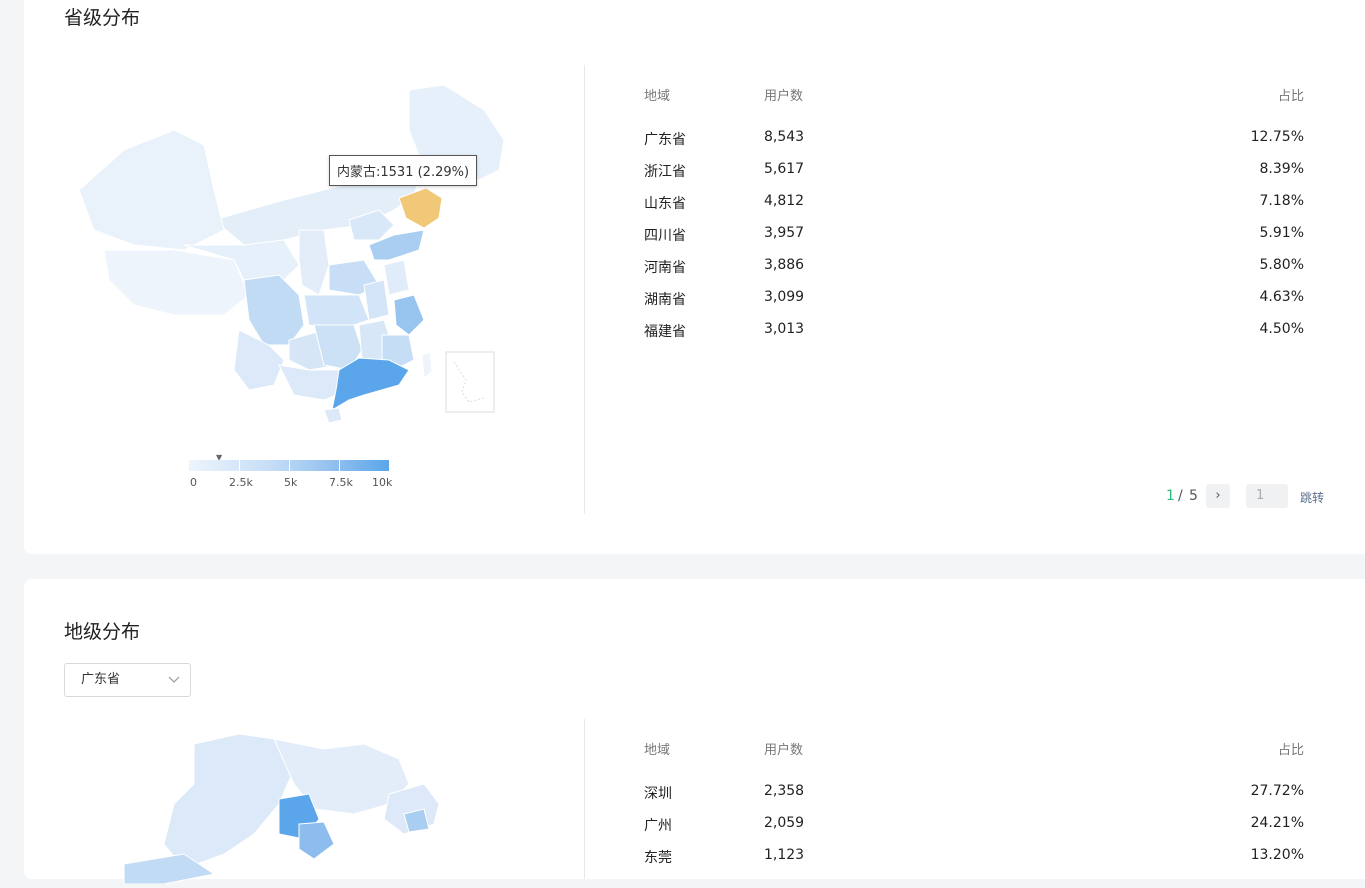 The height and width of the screenshot is (888, 1365). Describe the element at coordinates (396, 277) in the screenshot. I see `region-jiangsu` at that location.